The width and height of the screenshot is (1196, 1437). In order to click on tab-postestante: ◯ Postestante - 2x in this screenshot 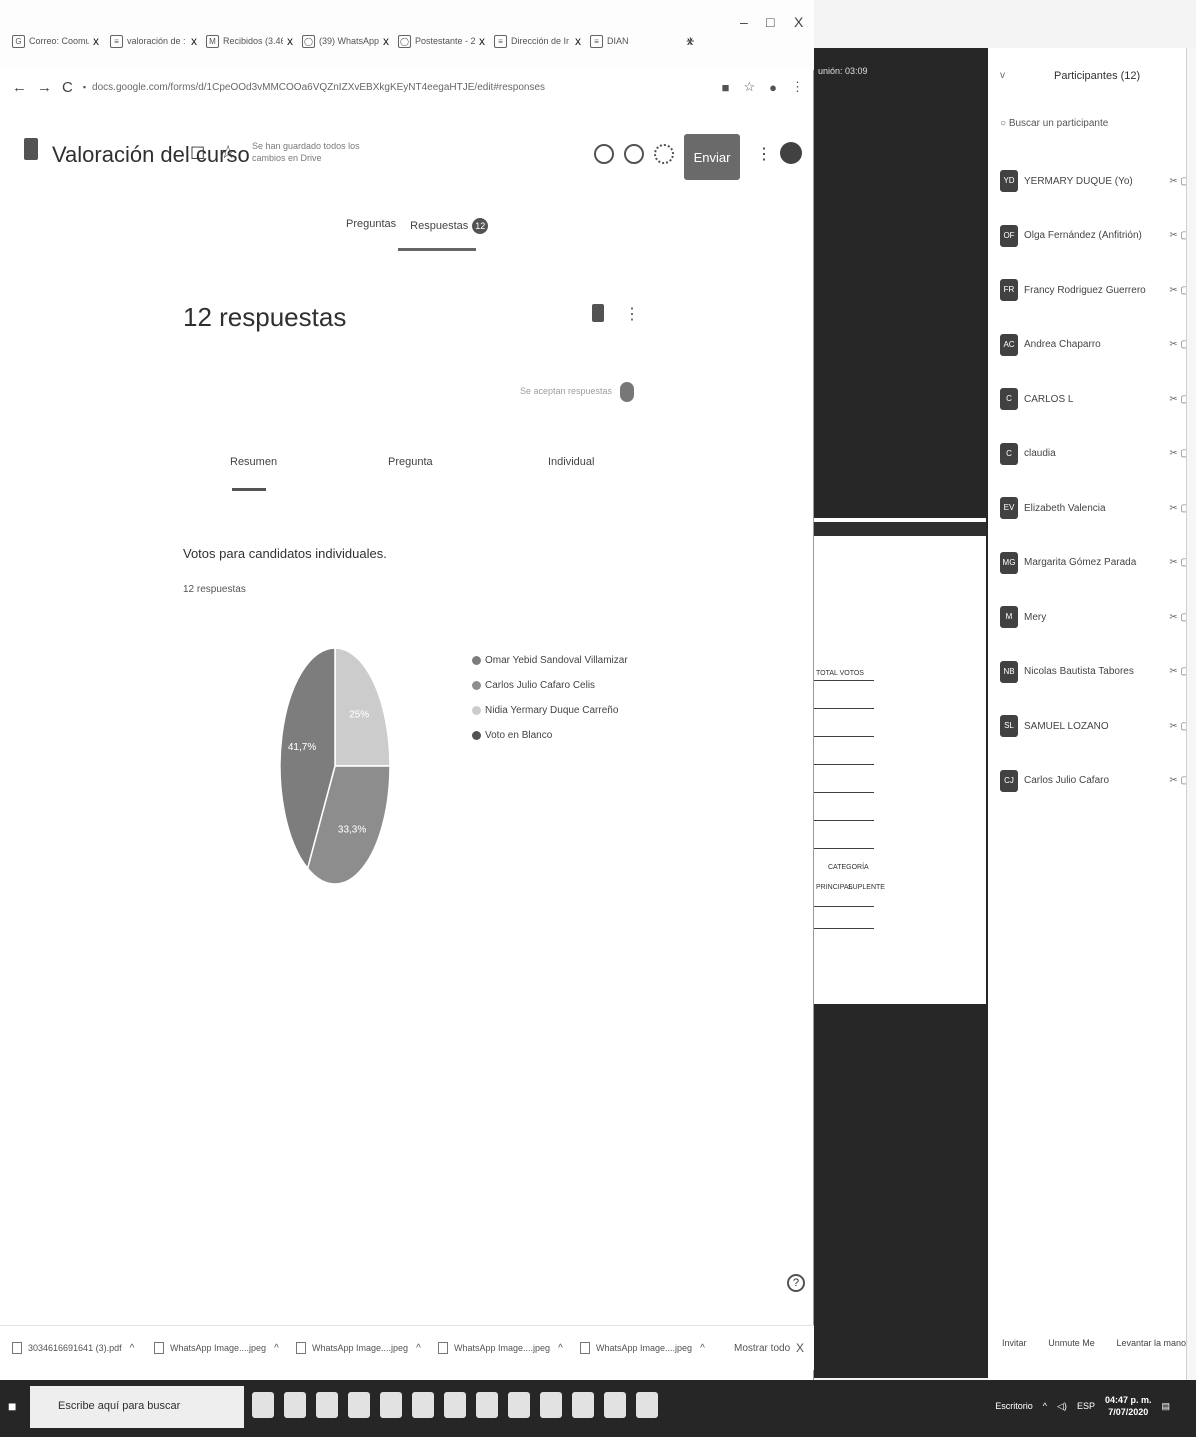, I will do `click(441, 41)`.